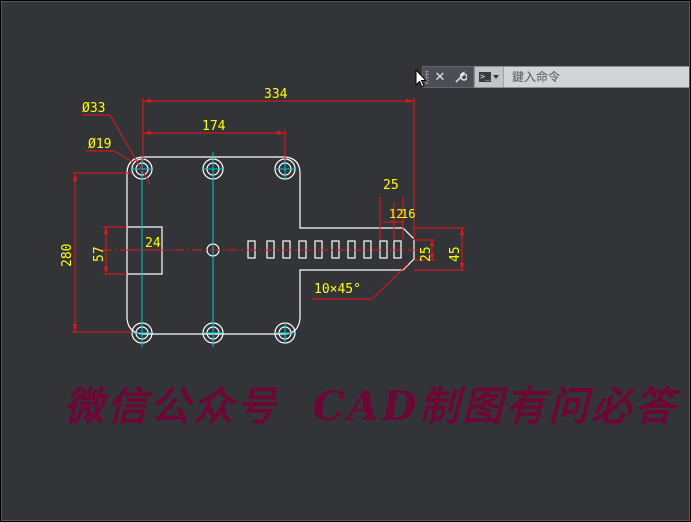 This screenshot has height=522, width=691. Describe the element at coordinates (214, 126) in the screenshot. I see `dim-174: 174` at that location.